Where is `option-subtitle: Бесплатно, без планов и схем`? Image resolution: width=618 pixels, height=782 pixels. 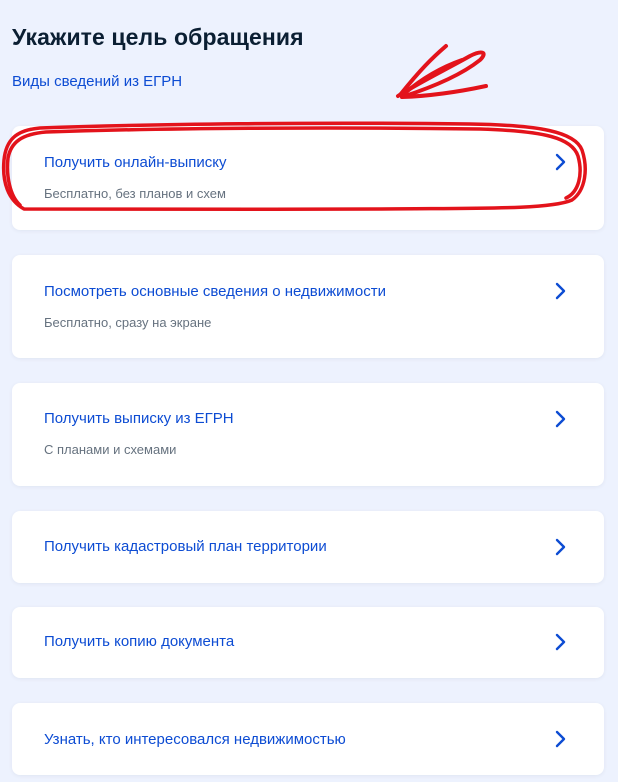 option-subtitle: Бесплатно, без планов и схем is located at coordinates (135, 193).